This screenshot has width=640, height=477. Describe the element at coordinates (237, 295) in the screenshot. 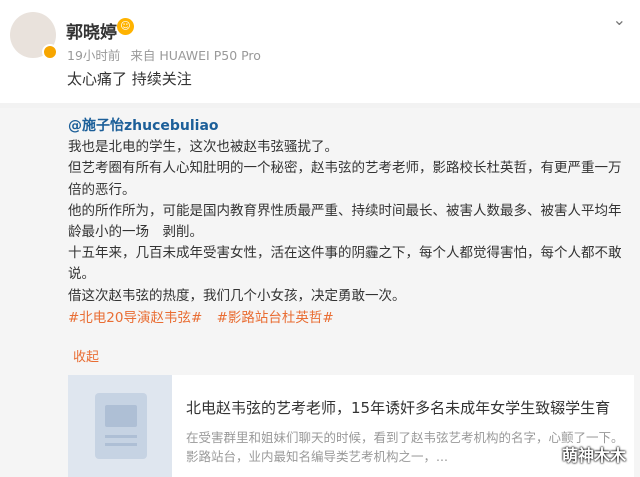

I see `repost-line: 借这次赵韦弦的热度，我们几个小女孩，决定勇敢一次。` at that location.